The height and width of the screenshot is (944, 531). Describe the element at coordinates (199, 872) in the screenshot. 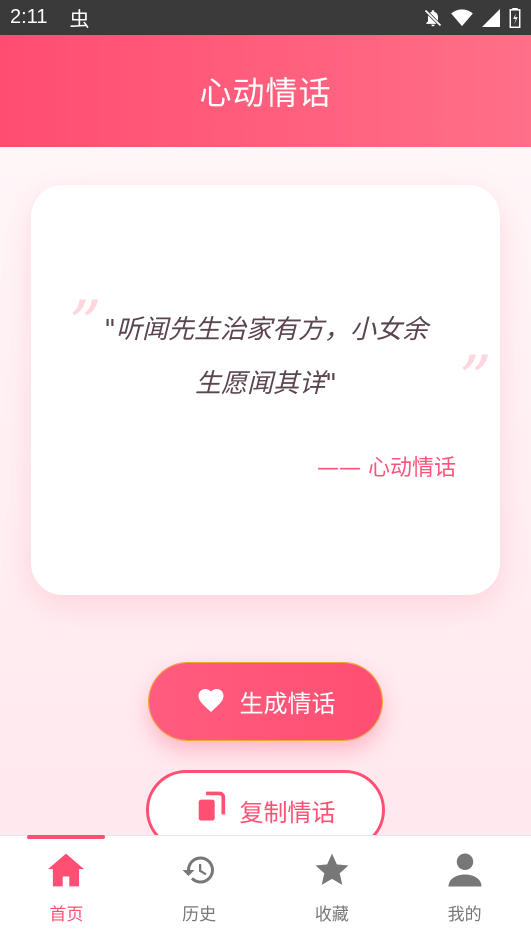

I see `history-icon` at that location.